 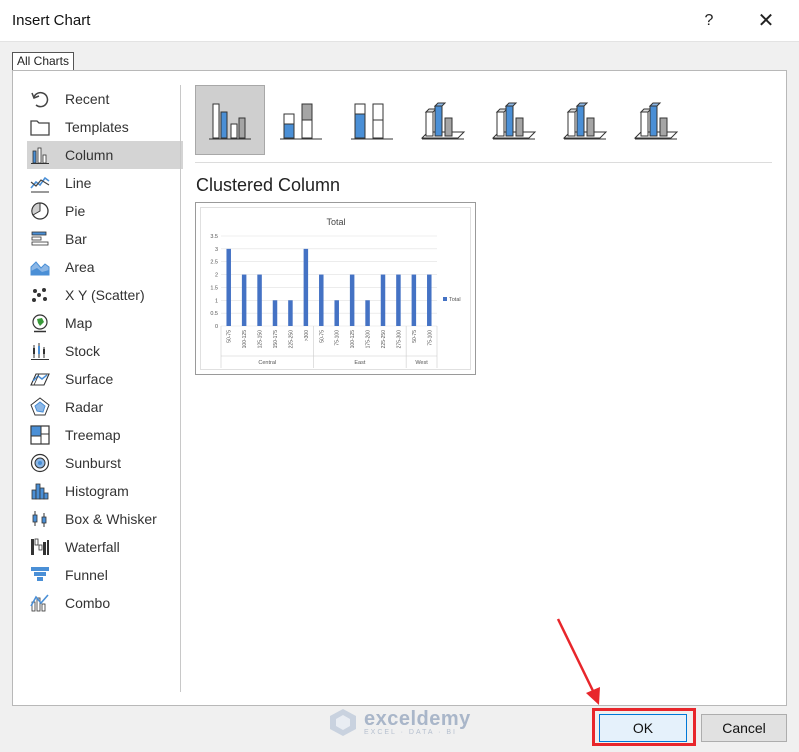 What do you see at coordinates (343, 722) in the screenshot?
I see `exceldemy-logo-icon` at bounding box center [343, 722].